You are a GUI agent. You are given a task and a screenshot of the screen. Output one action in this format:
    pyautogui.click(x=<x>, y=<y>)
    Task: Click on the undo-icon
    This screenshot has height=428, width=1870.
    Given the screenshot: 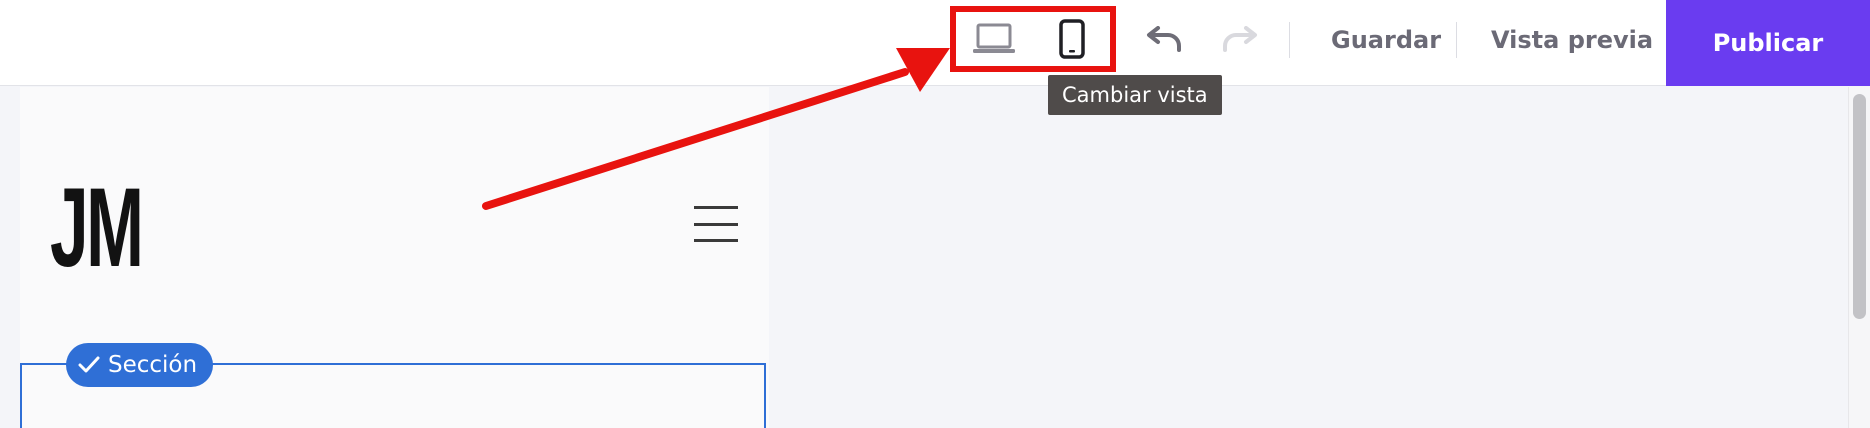 What is the action you would take?
    pyautogui.click(x=1164, y=39)
    